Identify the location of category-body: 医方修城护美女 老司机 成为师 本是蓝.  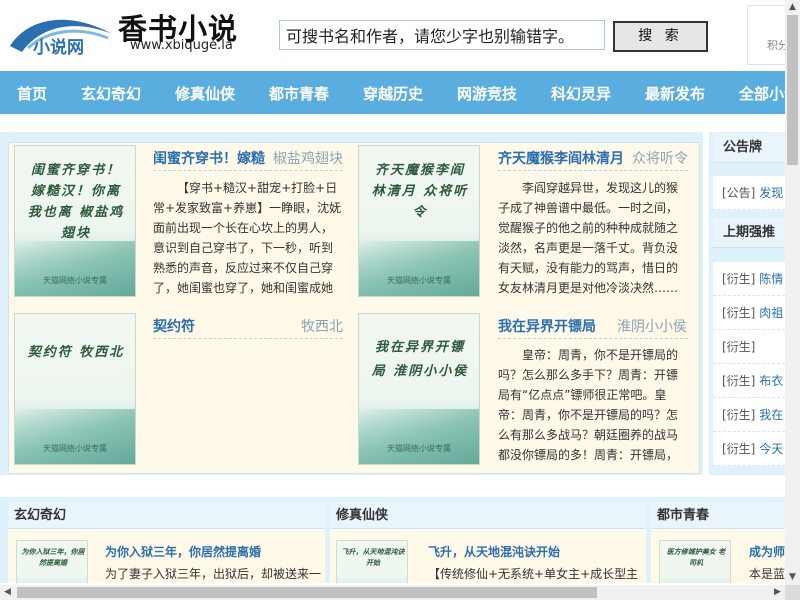
(718, 556).